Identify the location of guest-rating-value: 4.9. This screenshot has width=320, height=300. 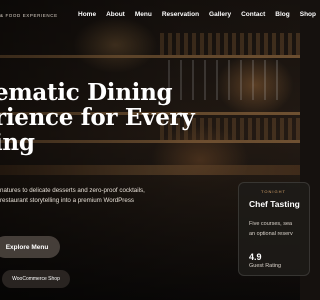
(255, 257).